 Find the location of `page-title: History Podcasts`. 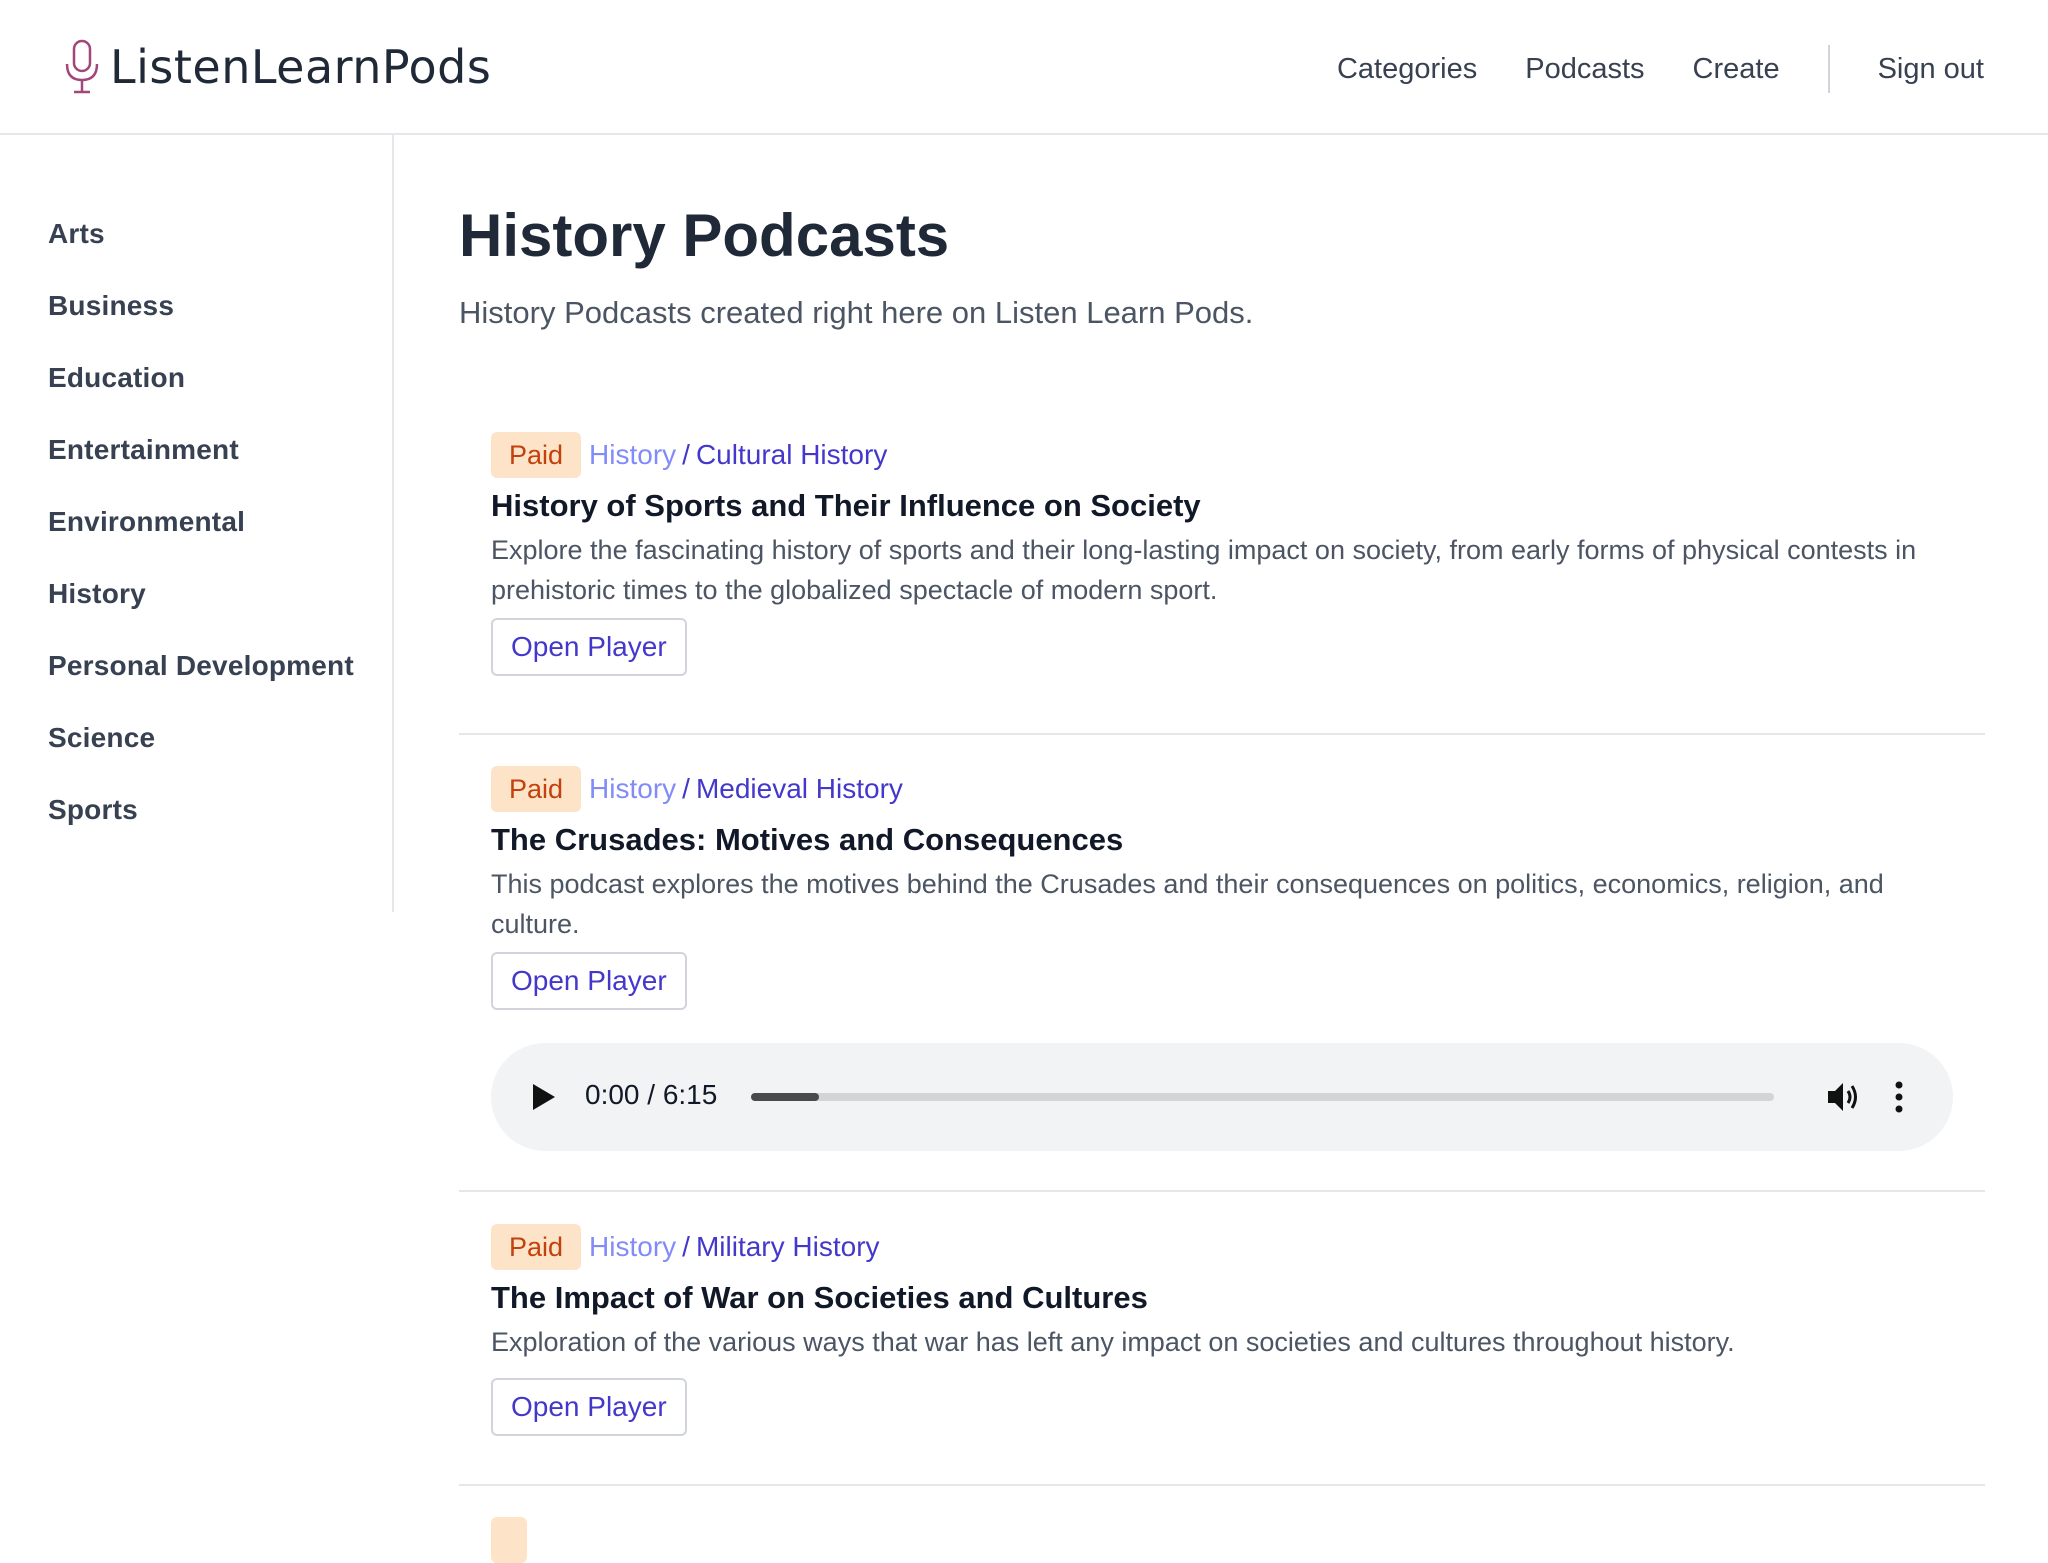

page-title: History Podcasts is located at coordinates (704, 235).